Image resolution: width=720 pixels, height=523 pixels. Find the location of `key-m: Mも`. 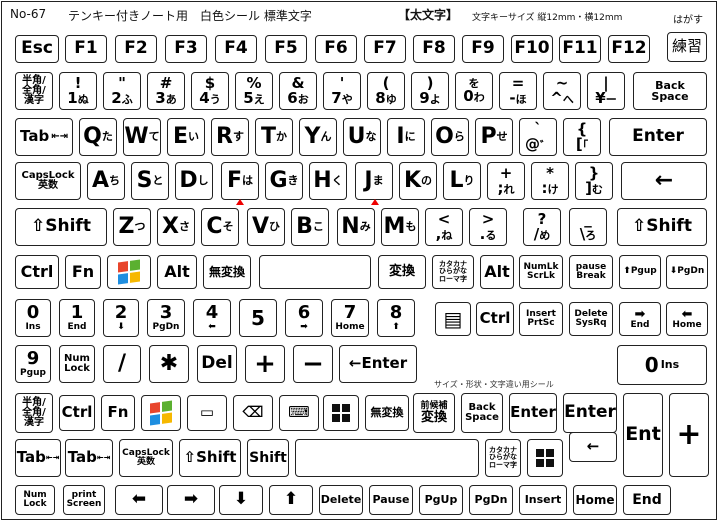

key-m: Mも is located at coordinates (400, 227).